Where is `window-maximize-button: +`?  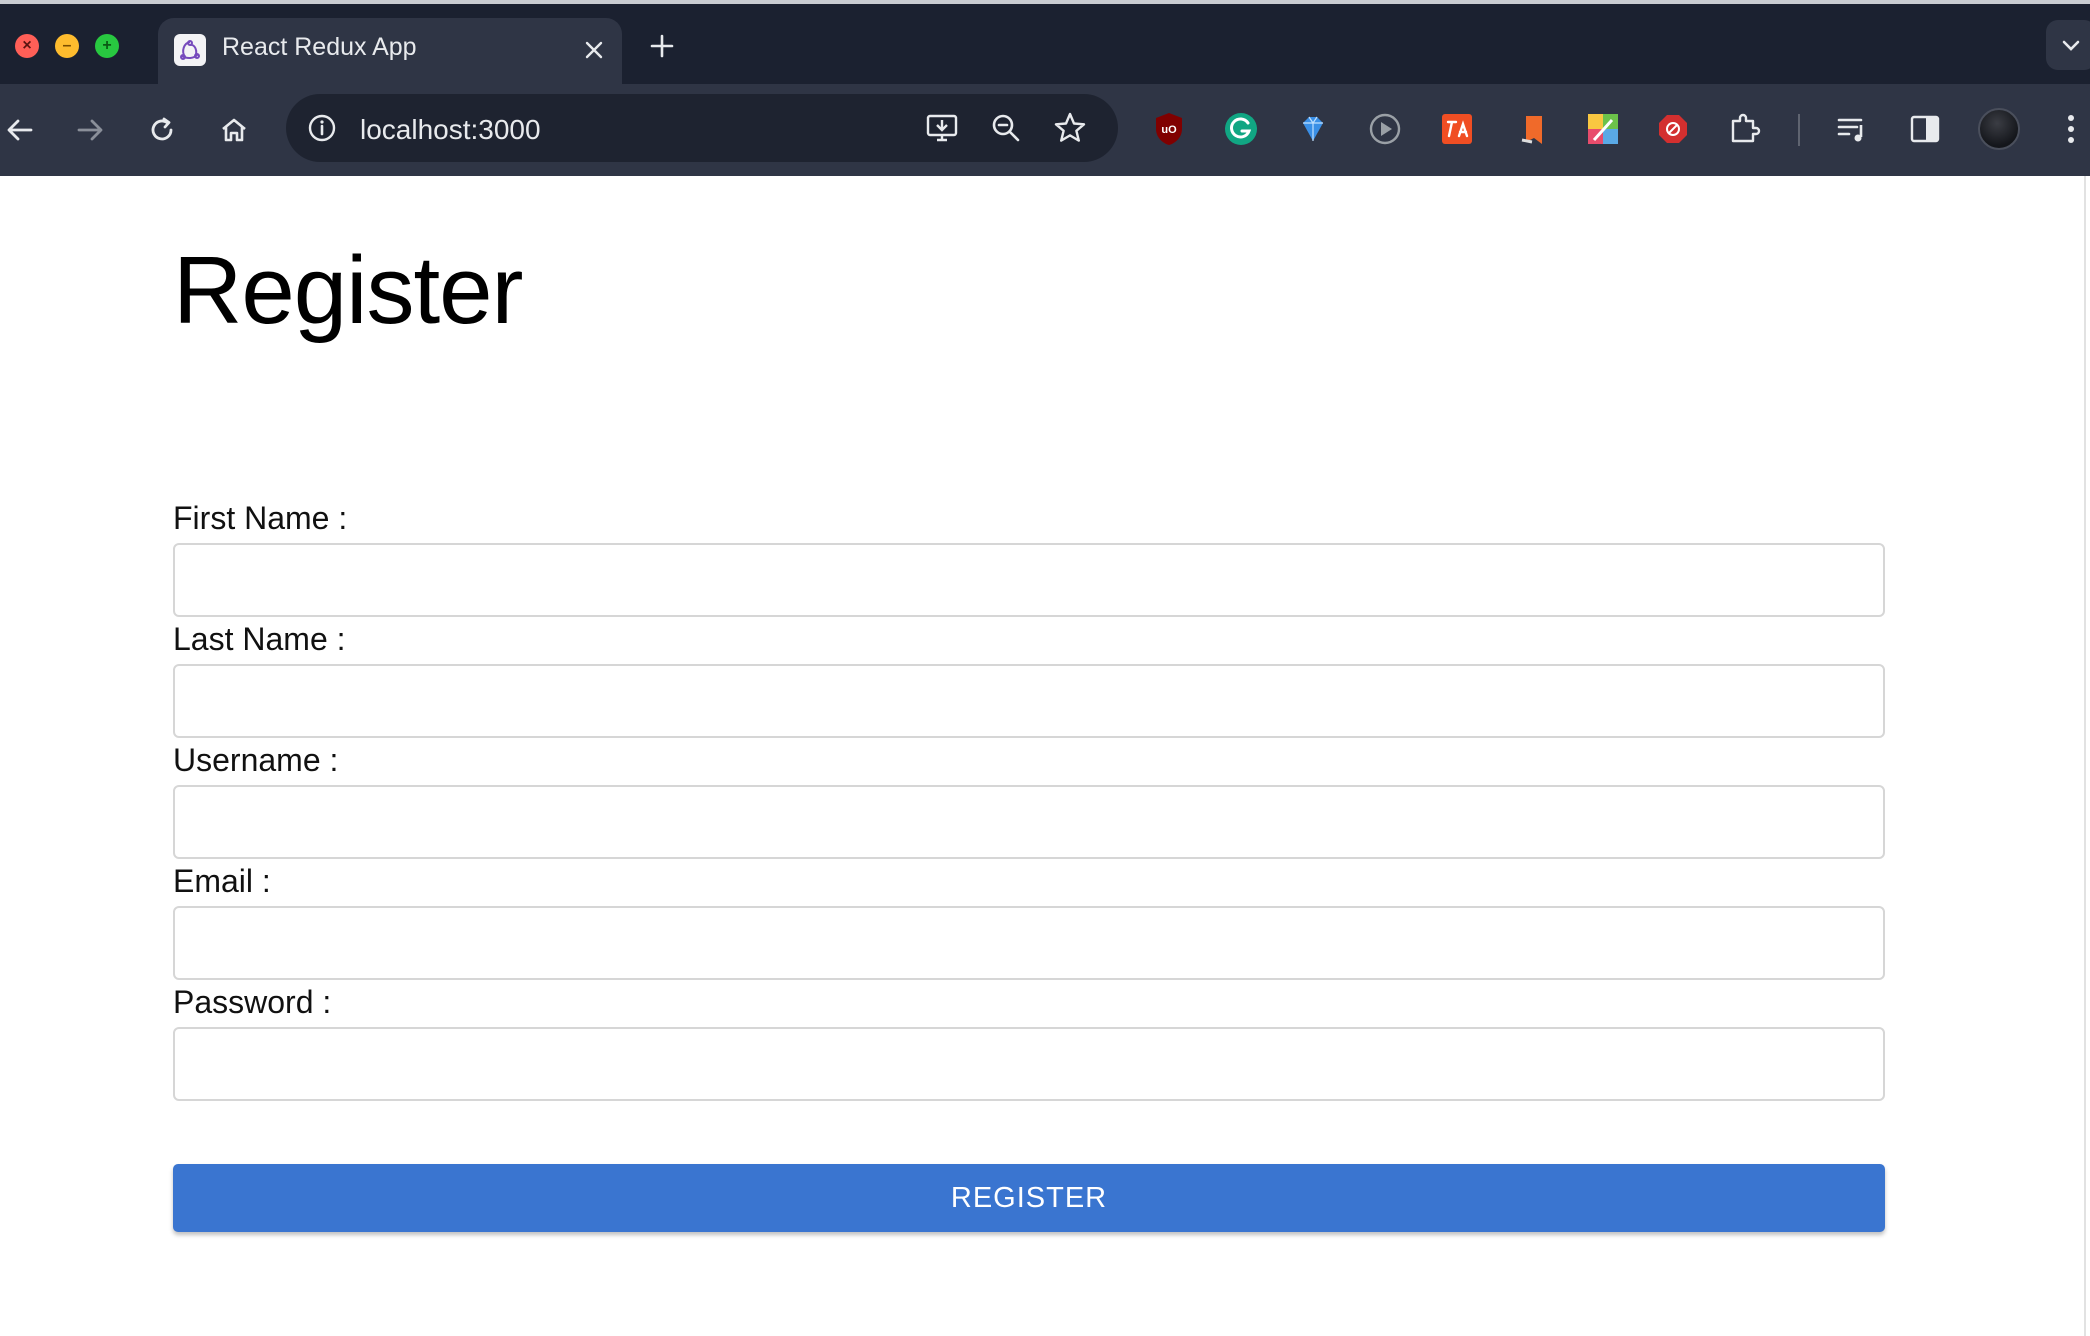 window-maximize-button: + is located at coordinates (107, 46).